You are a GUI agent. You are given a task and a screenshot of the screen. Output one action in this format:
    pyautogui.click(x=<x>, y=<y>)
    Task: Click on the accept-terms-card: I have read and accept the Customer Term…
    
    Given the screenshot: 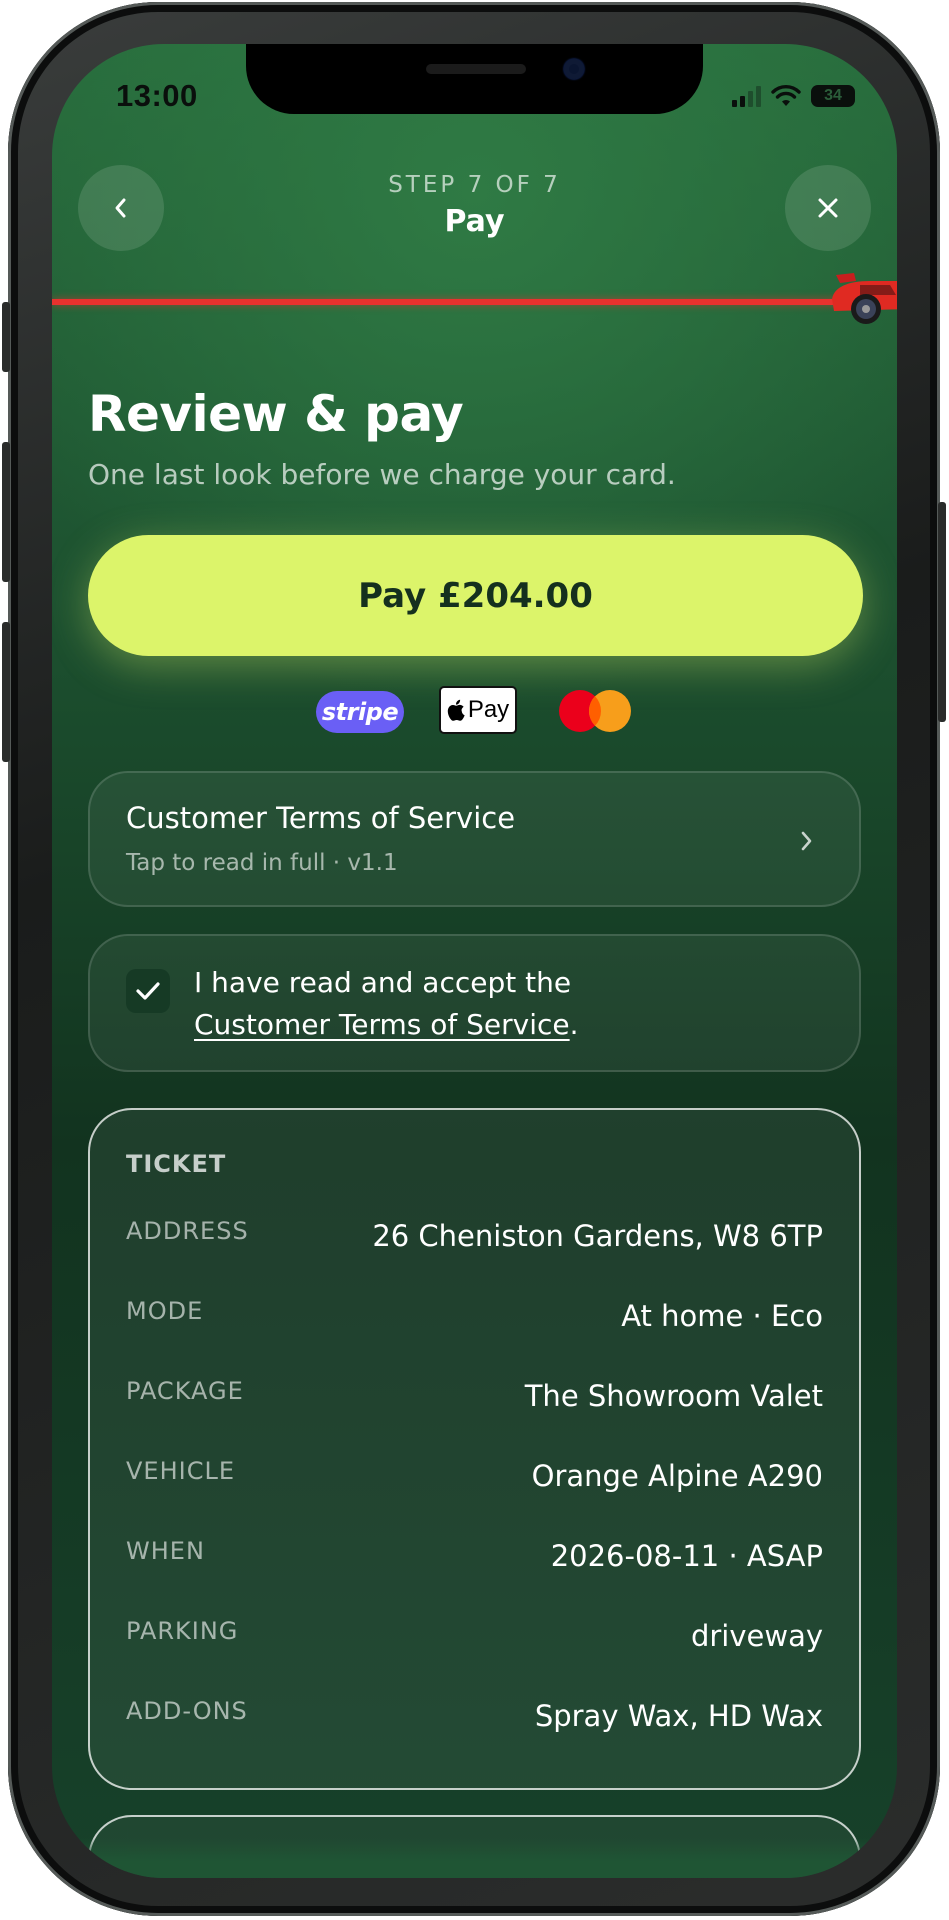 What is the action you would take?
    pyautogui.click(x=474, y=1003)
    